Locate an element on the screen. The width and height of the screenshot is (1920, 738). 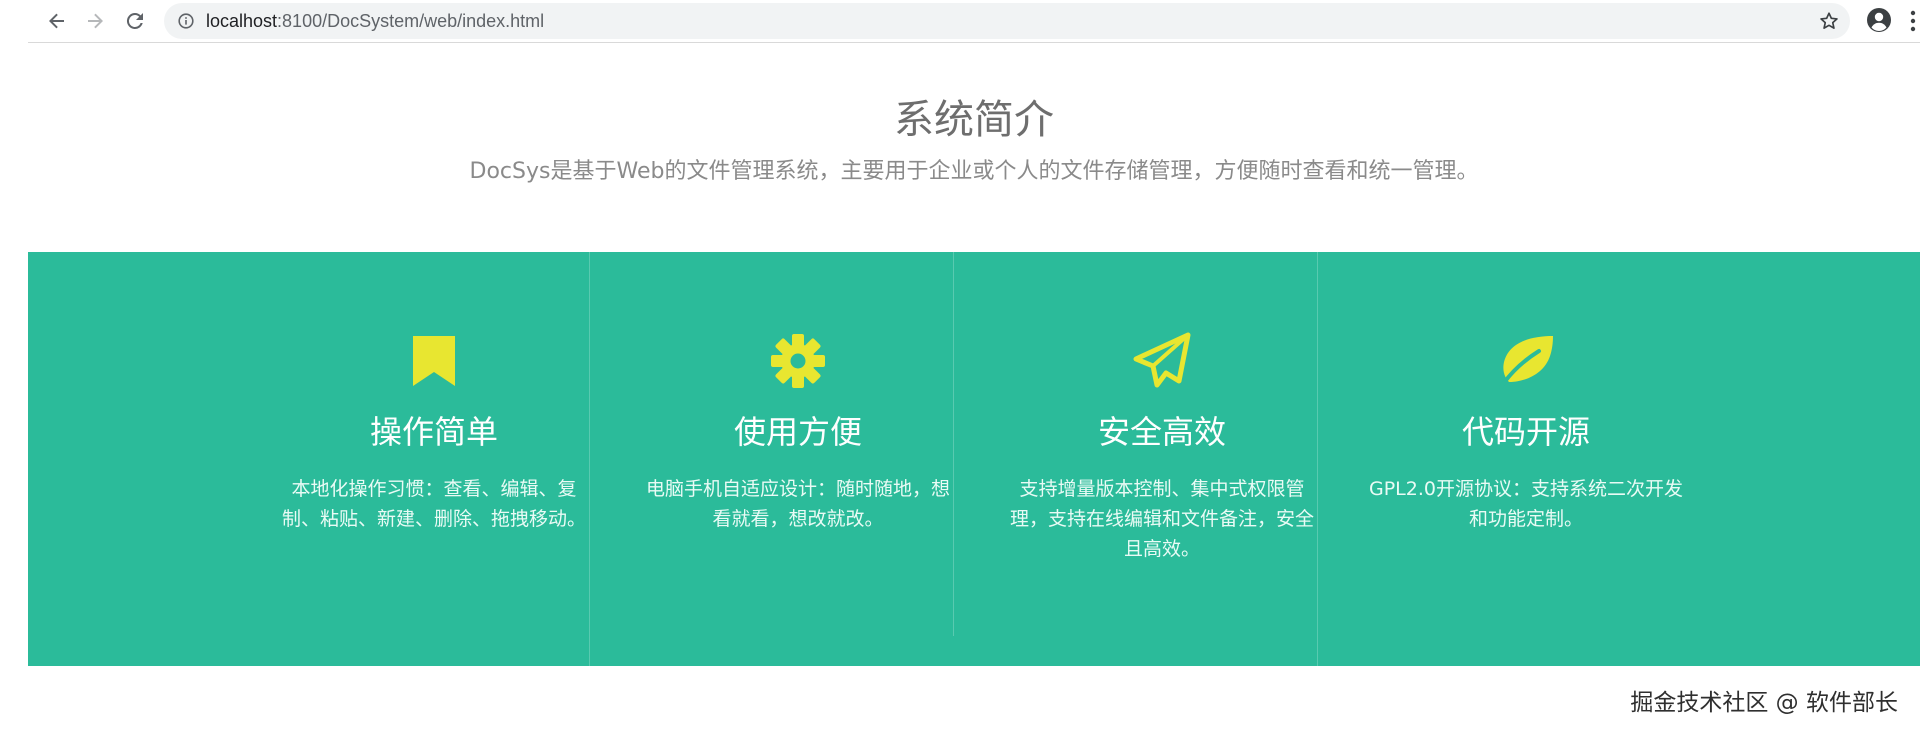
feature-description: 电脑手机自适应设计：随时随地，想看就看，想改就改。 is located at coordinates (797, 504).